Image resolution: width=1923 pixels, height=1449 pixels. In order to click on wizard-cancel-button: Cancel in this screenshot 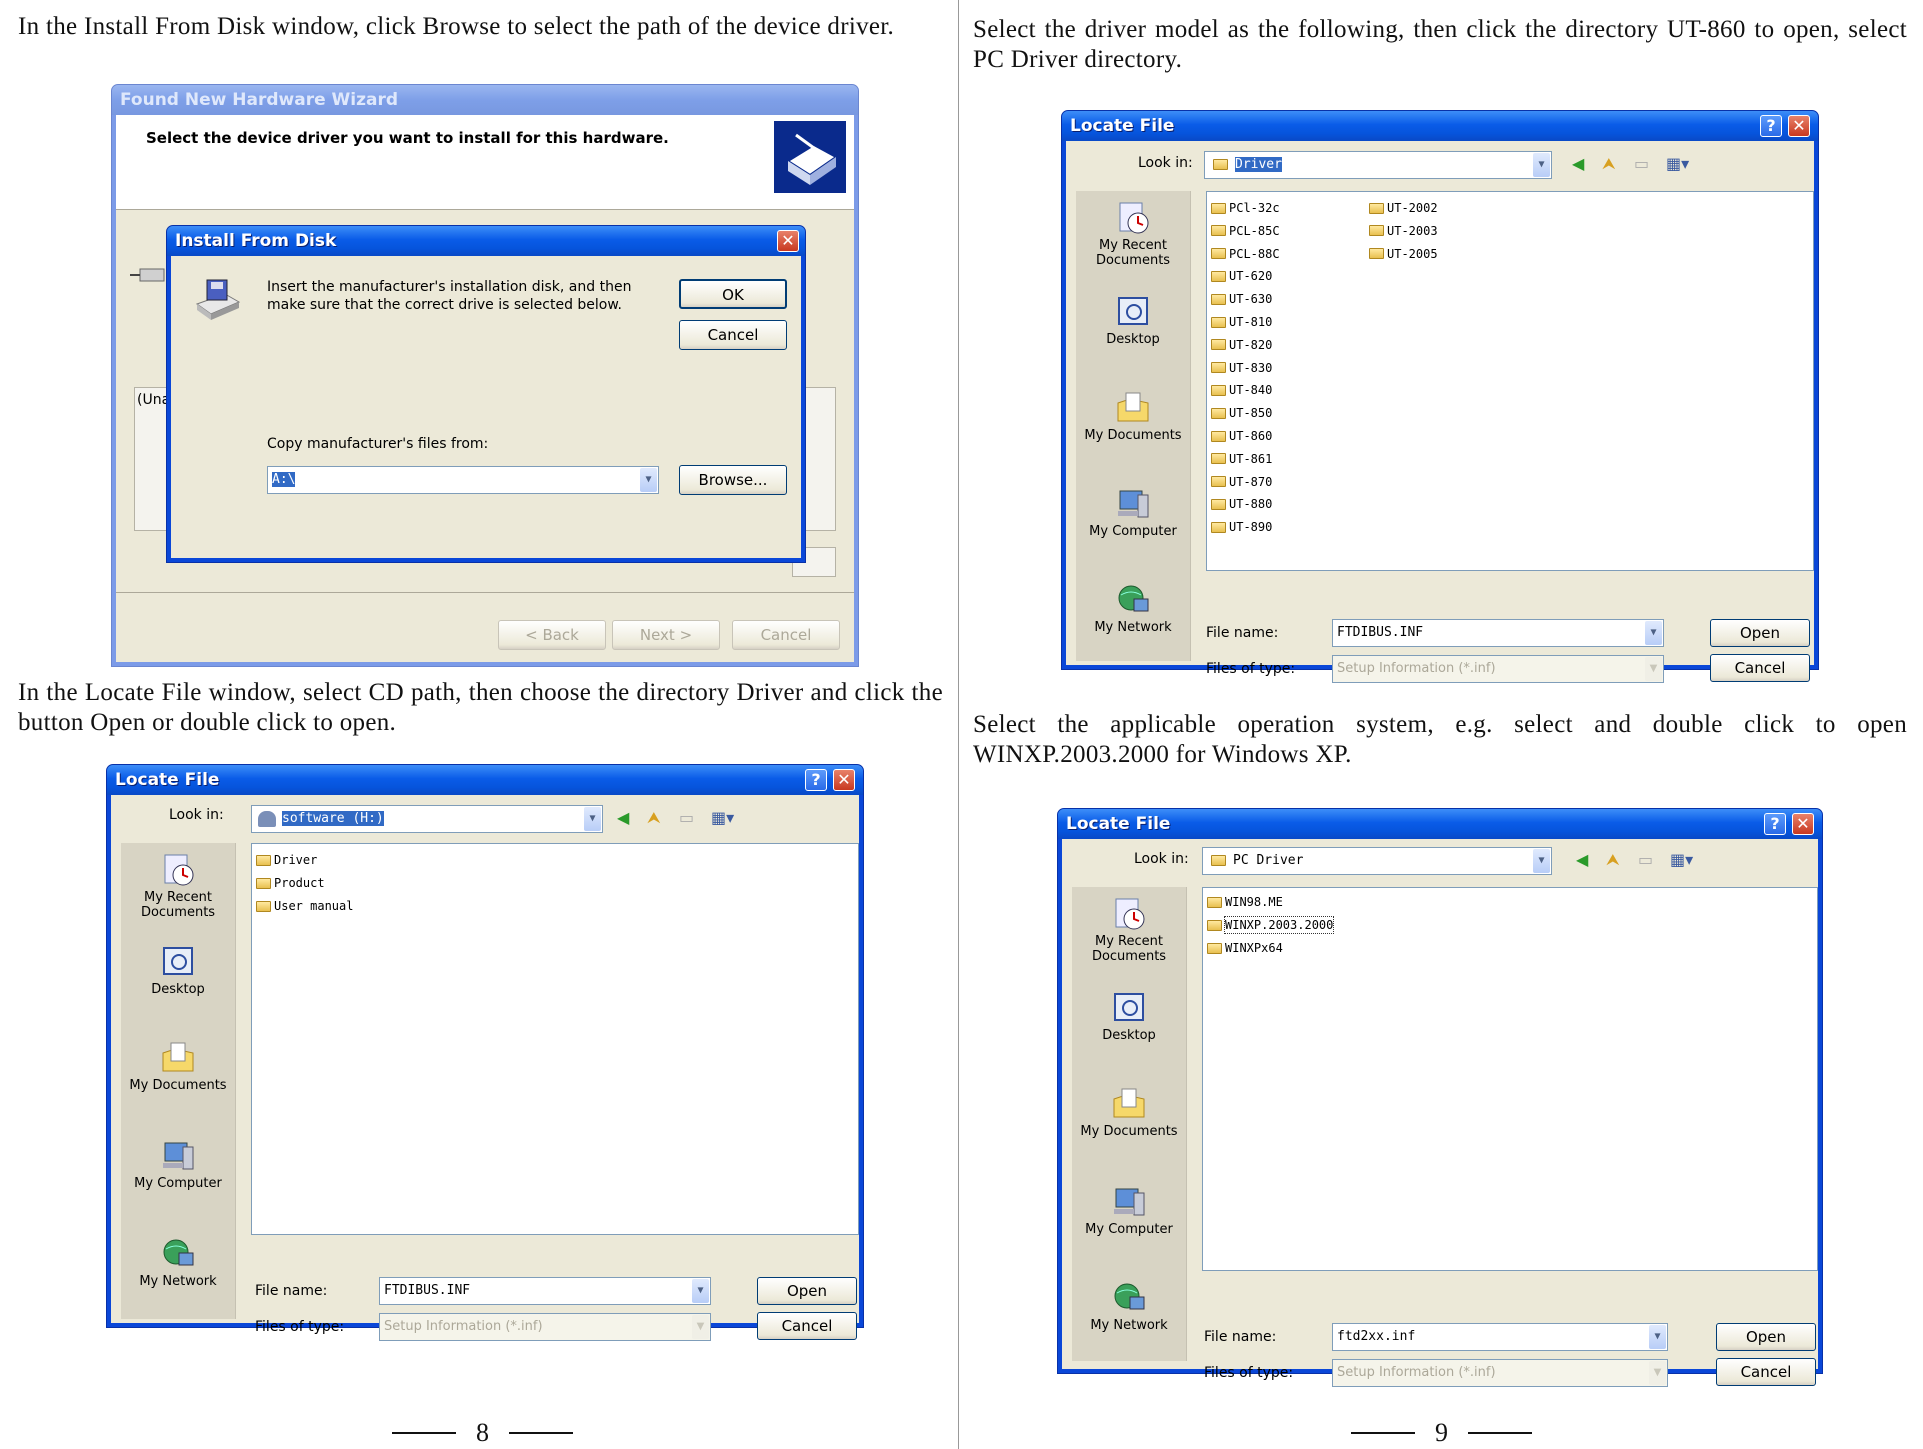, I will do `click(786, 635)`.